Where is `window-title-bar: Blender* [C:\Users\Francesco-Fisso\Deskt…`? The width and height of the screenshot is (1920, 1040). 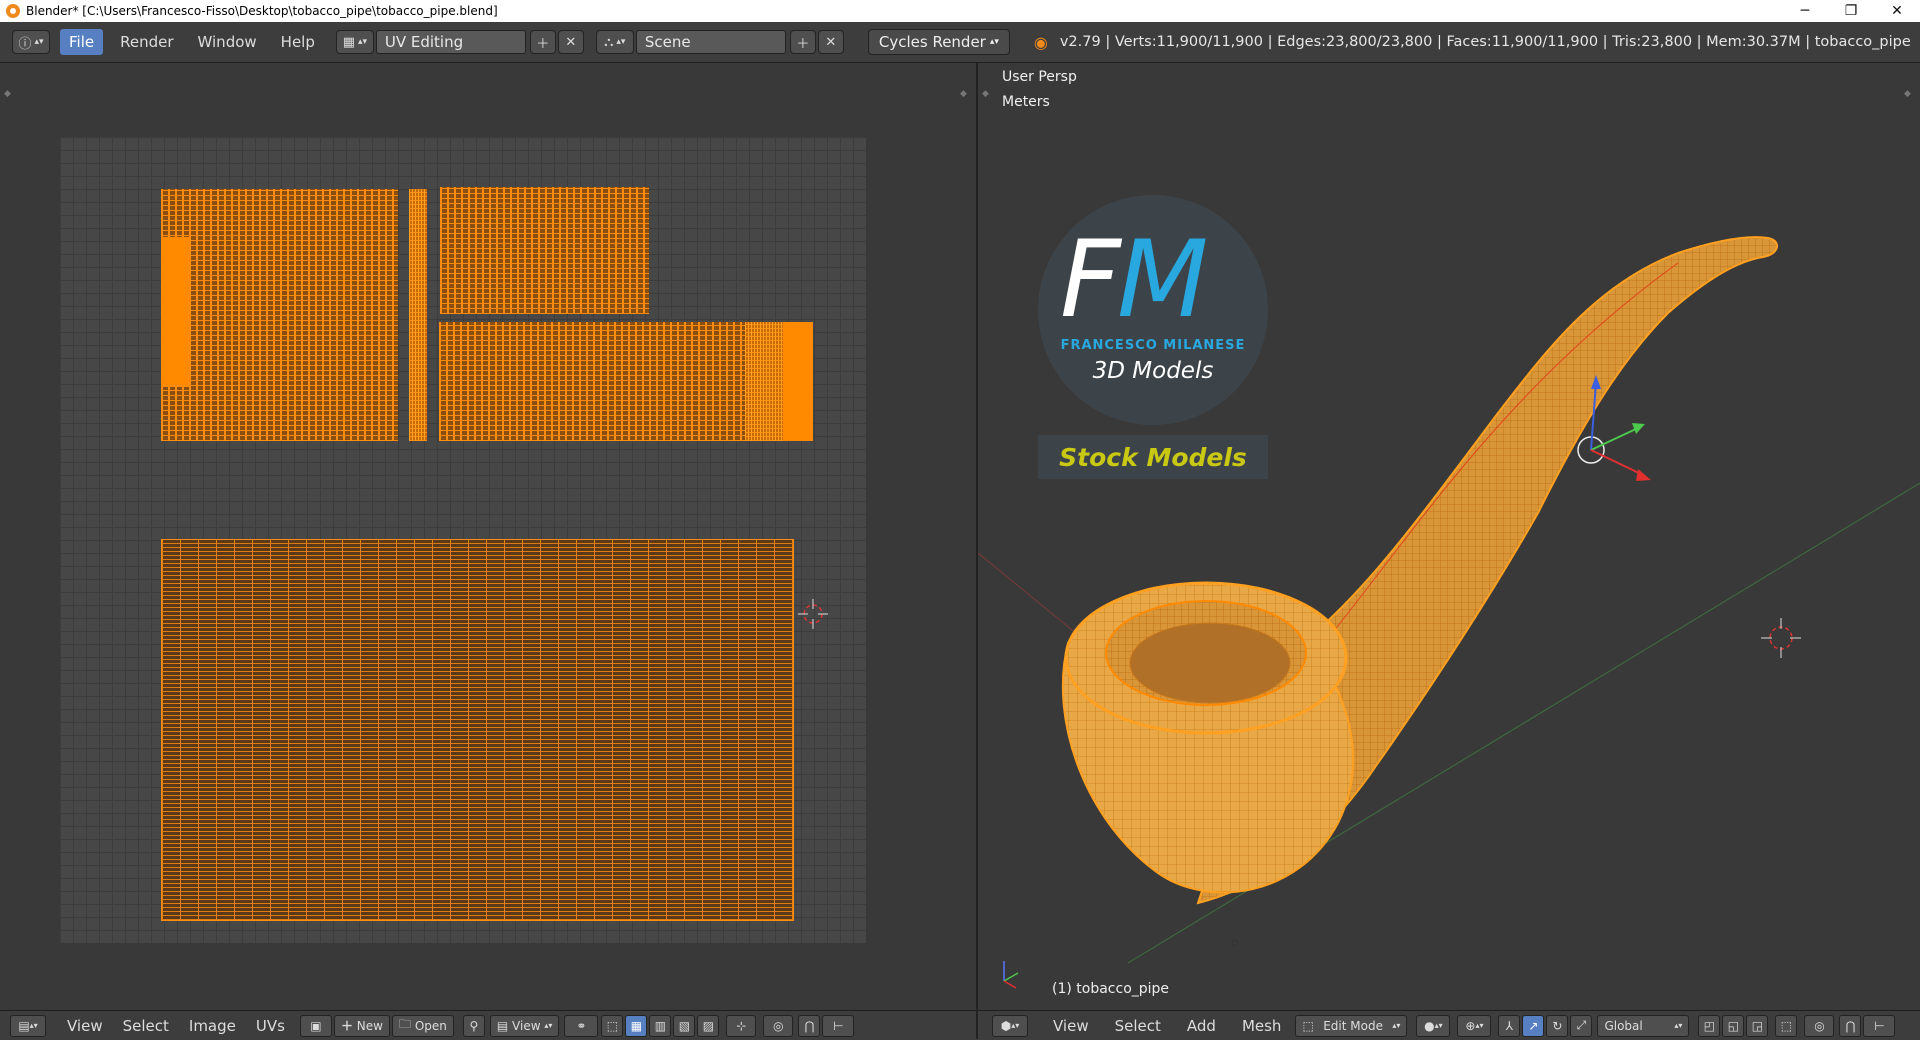
window-title-bar: Blender* [C:\Users\Francesco-Fisso\Deskt… is located at coordinates (960, 11).